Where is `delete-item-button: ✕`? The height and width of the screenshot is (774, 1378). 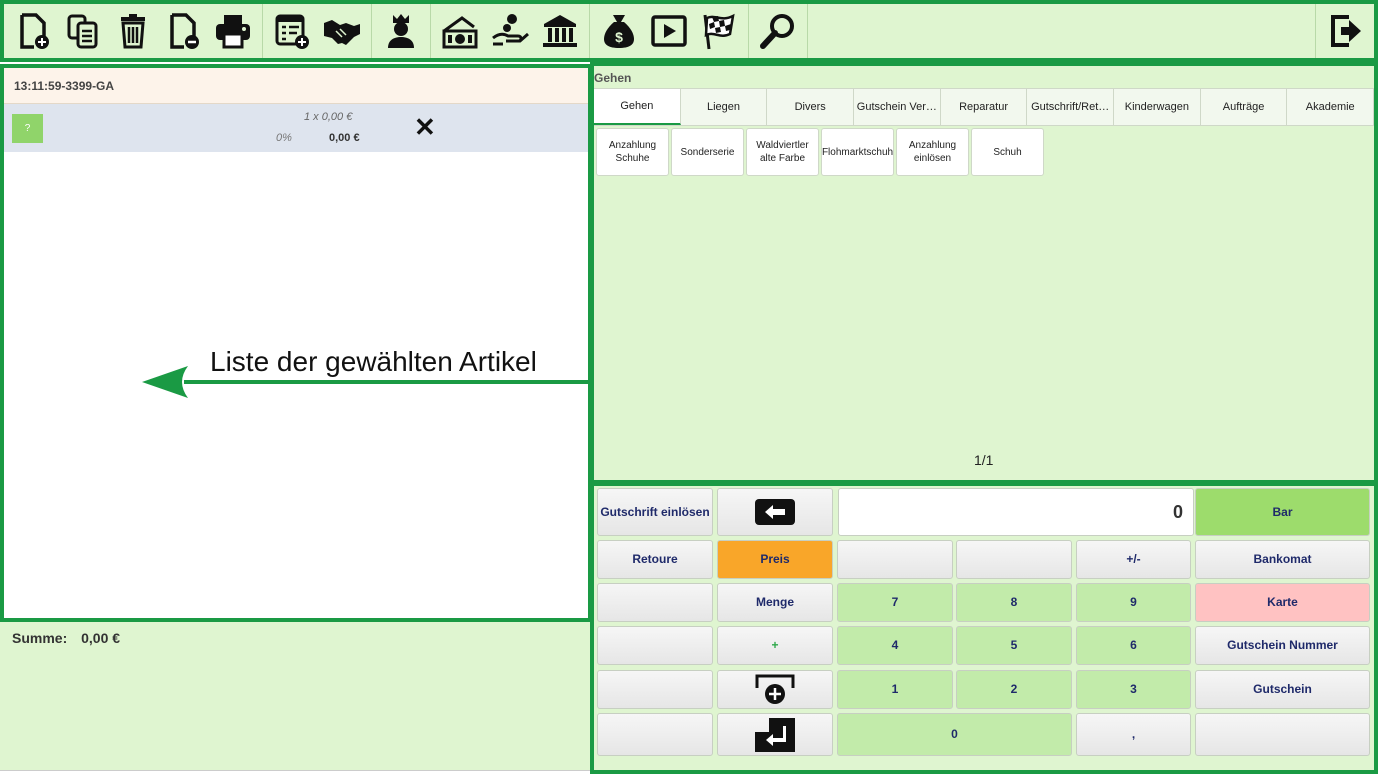
delete-item-button: ✕ is located at coordinates (425, 127).